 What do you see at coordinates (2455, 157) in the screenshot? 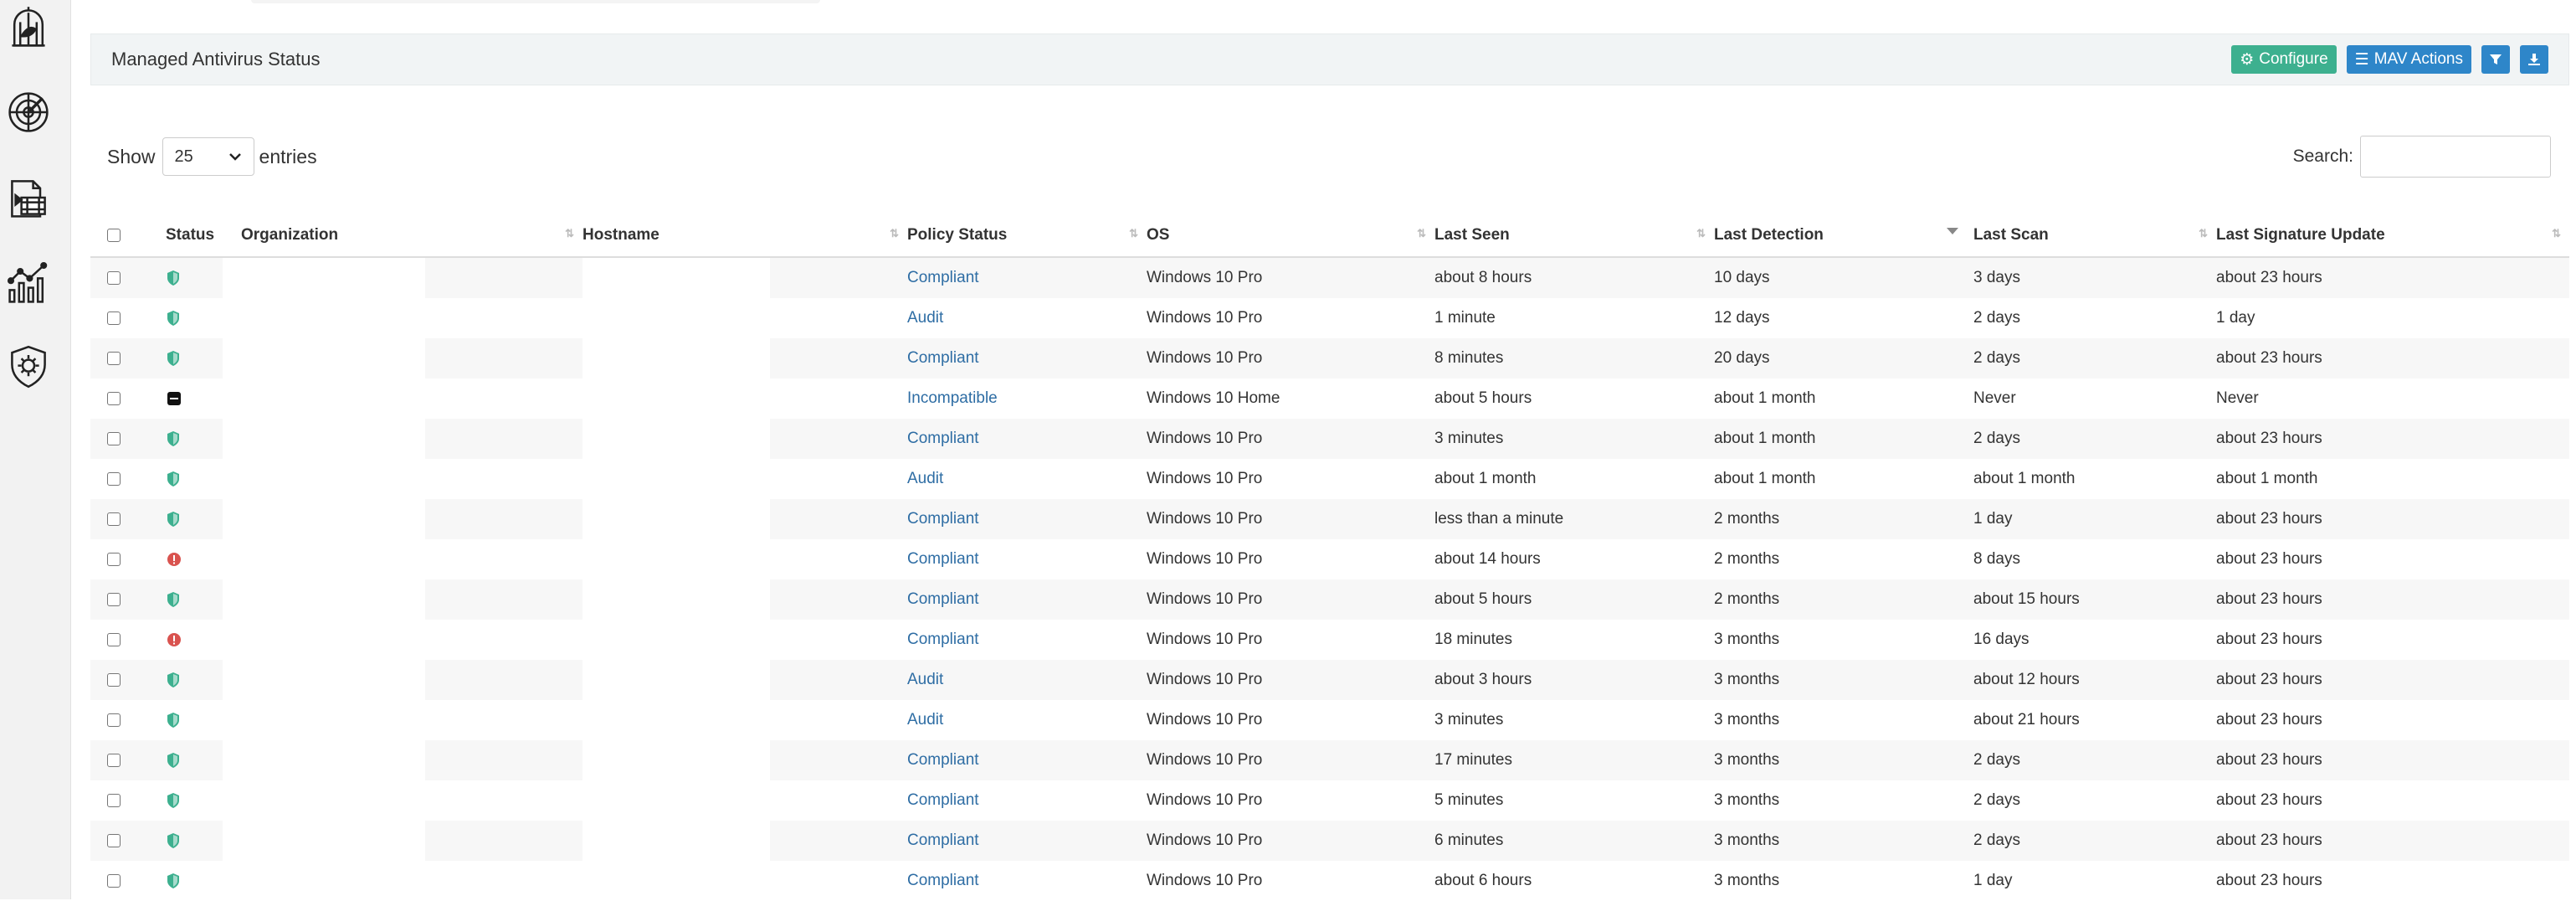
I see `search-input` at bounding box center [2455, 157].